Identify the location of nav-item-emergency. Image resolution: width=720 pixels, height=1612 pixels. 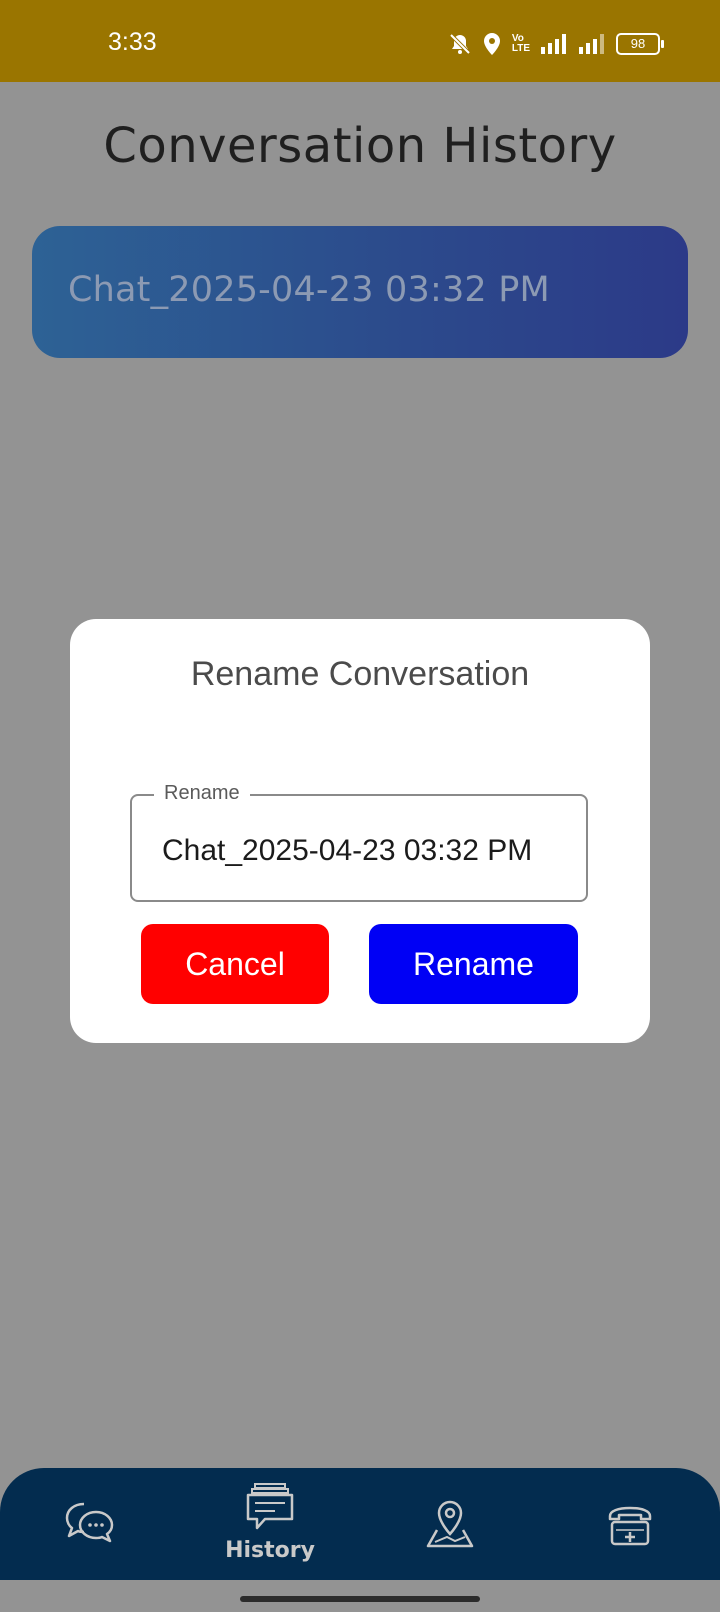
(630, 1524).